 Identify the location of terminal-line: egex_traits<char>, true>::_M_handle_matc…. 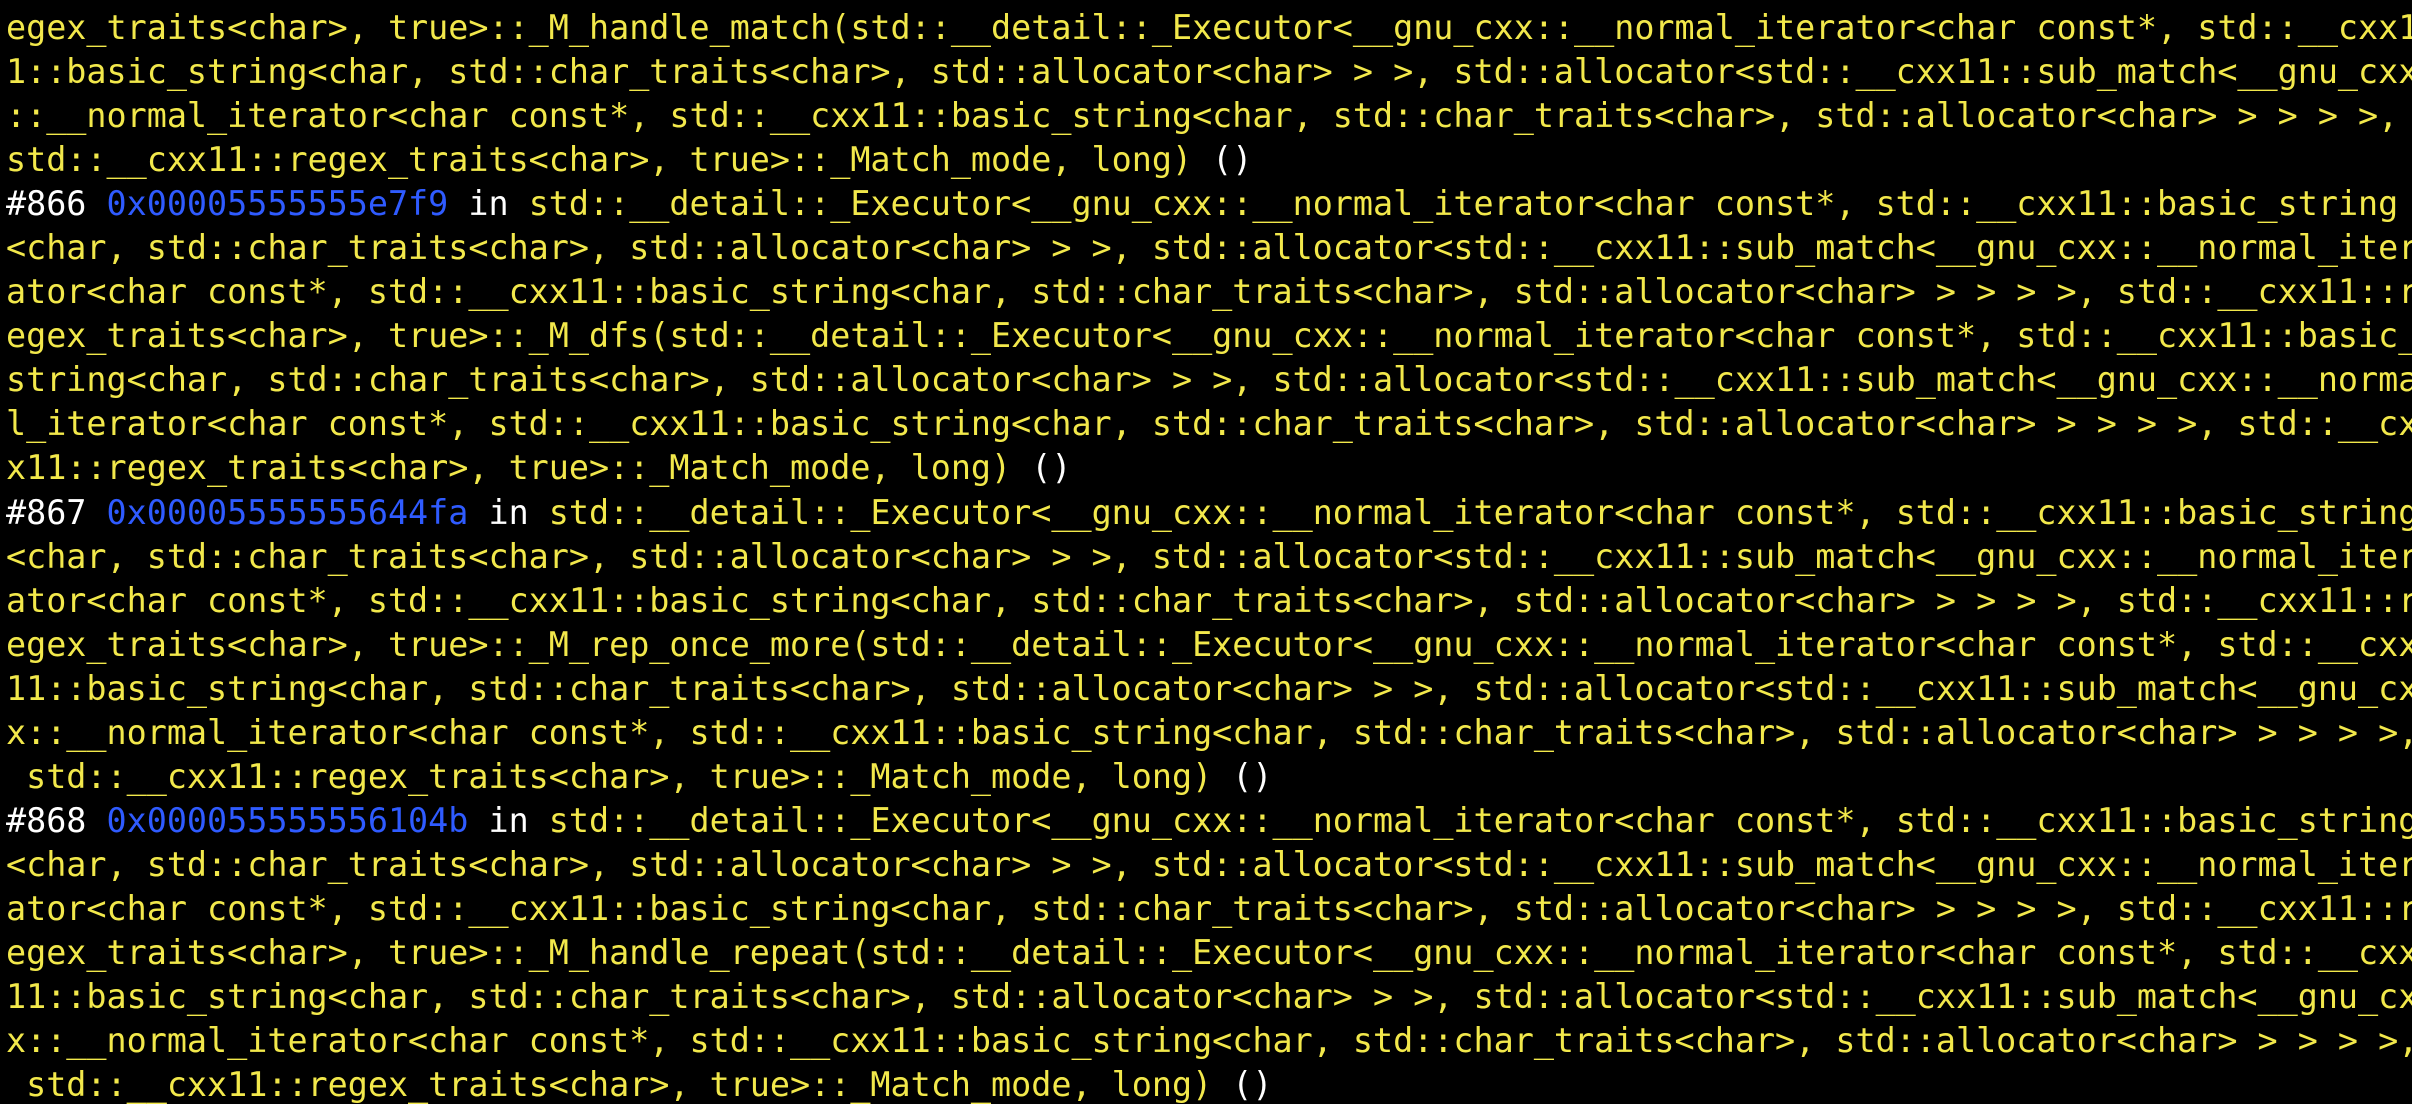
(1209, 28).